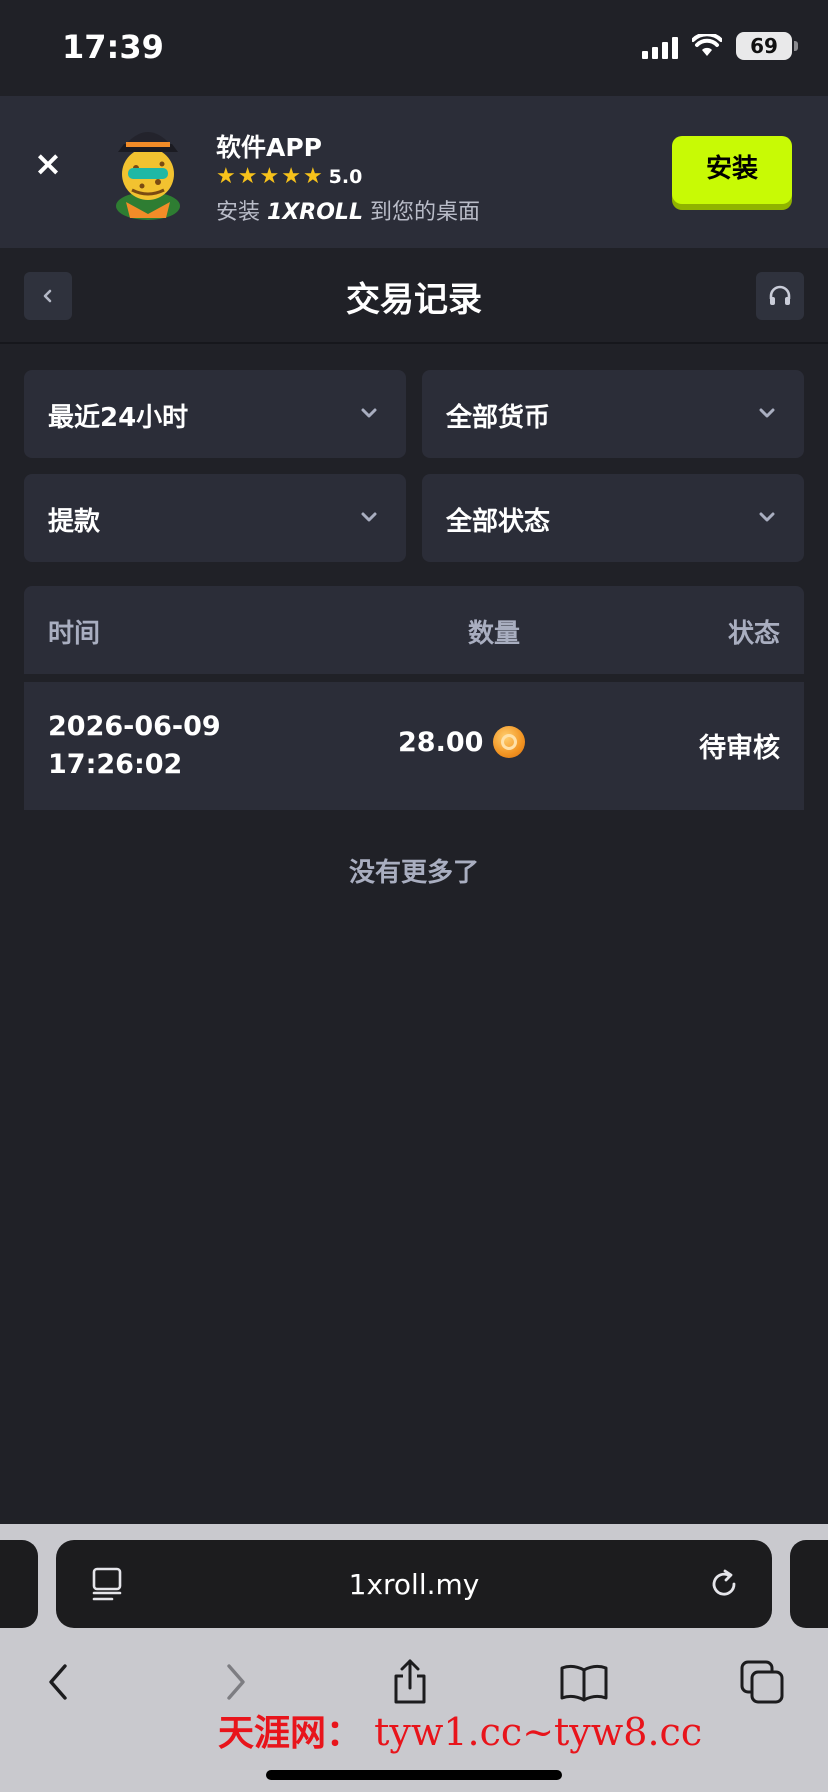  Describe the element at coordinates (414, 1775) in the screenshot. I see `home-indicator` at that location.